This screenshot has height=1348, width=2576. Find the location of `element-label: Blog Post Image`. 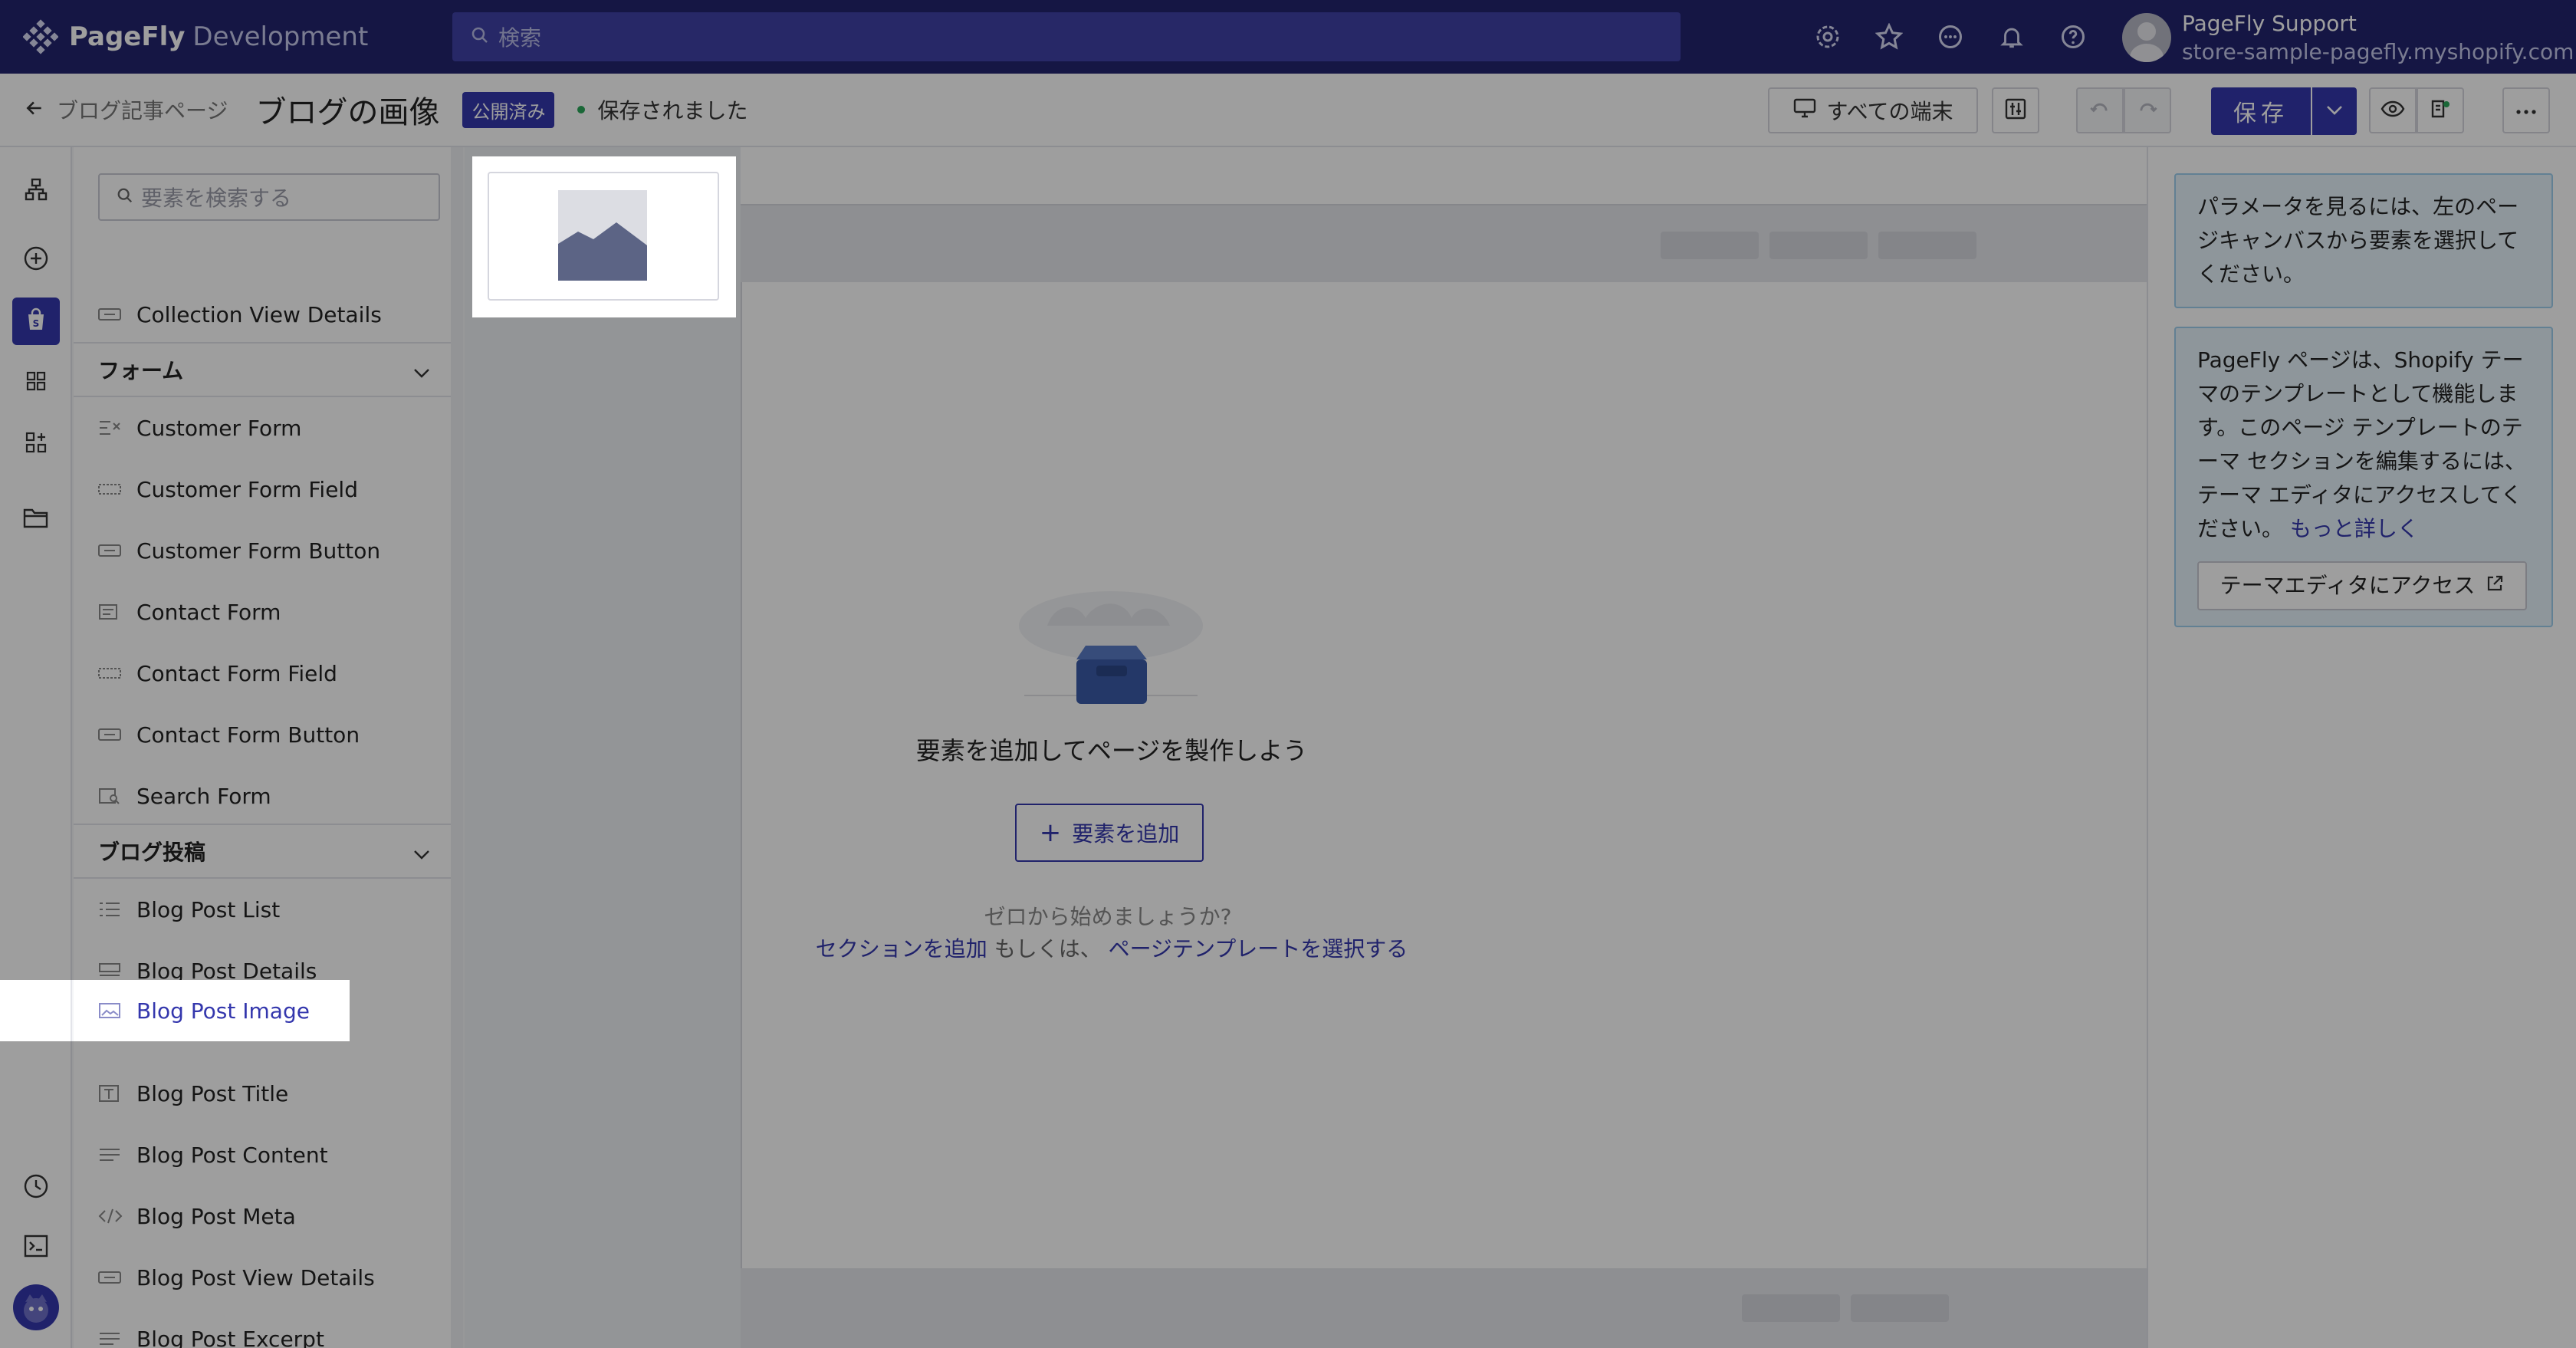

element-label: Blog Post Image is located at coordinates (223, 1011).